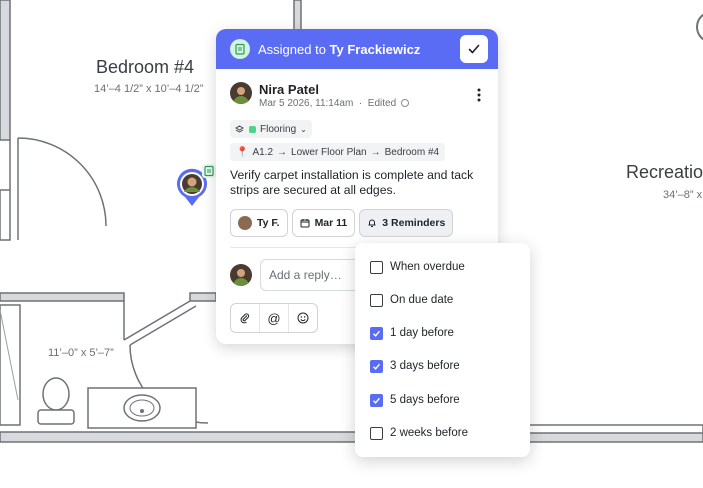 The width and height of the screenshot is (703, 488). What do you see at coordinates (683, 195) in the screenshot?
I see `room-dims-recreation: 34’–8” x` at bounding box center [683, 195].